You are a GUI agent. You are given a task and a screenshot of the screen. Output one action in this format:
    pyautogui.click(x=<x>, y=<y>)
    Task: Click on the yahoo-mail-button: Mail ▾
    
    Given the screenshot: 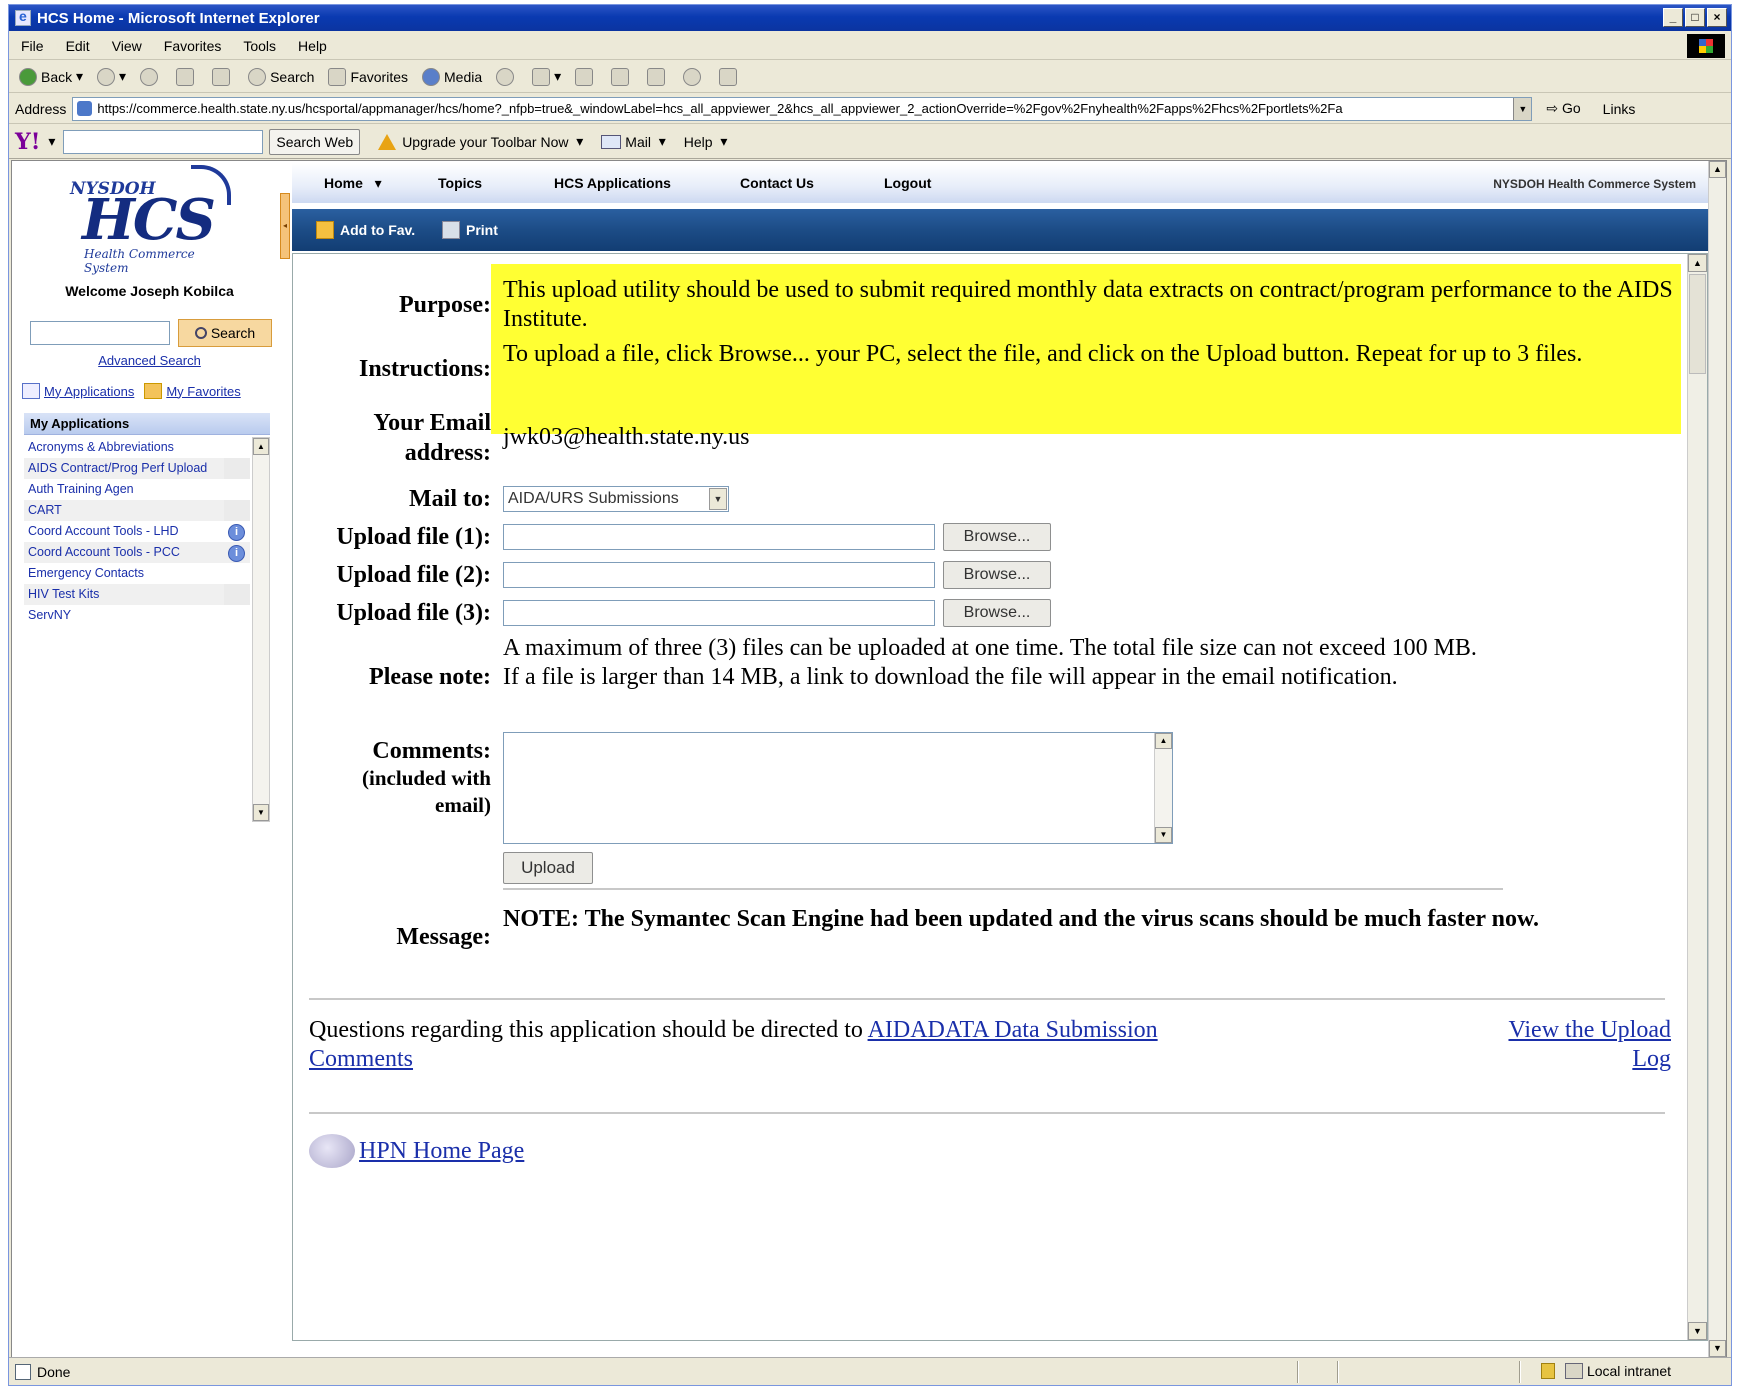 What is the action you would take?
    pyautogui.click(x=633, y=141)
    